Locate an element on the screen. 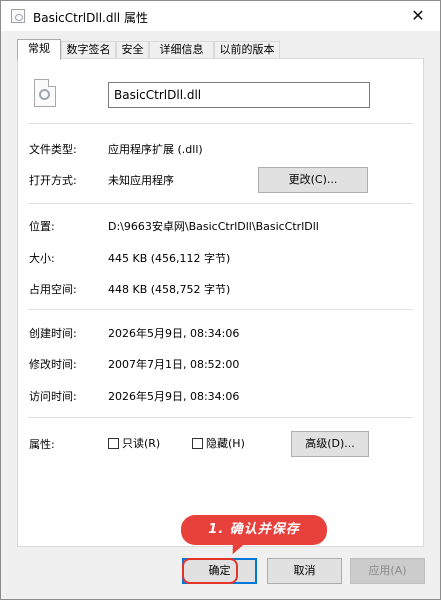  size-value: 445 KB (456,112 字节) is located at coordinates (169, 258).